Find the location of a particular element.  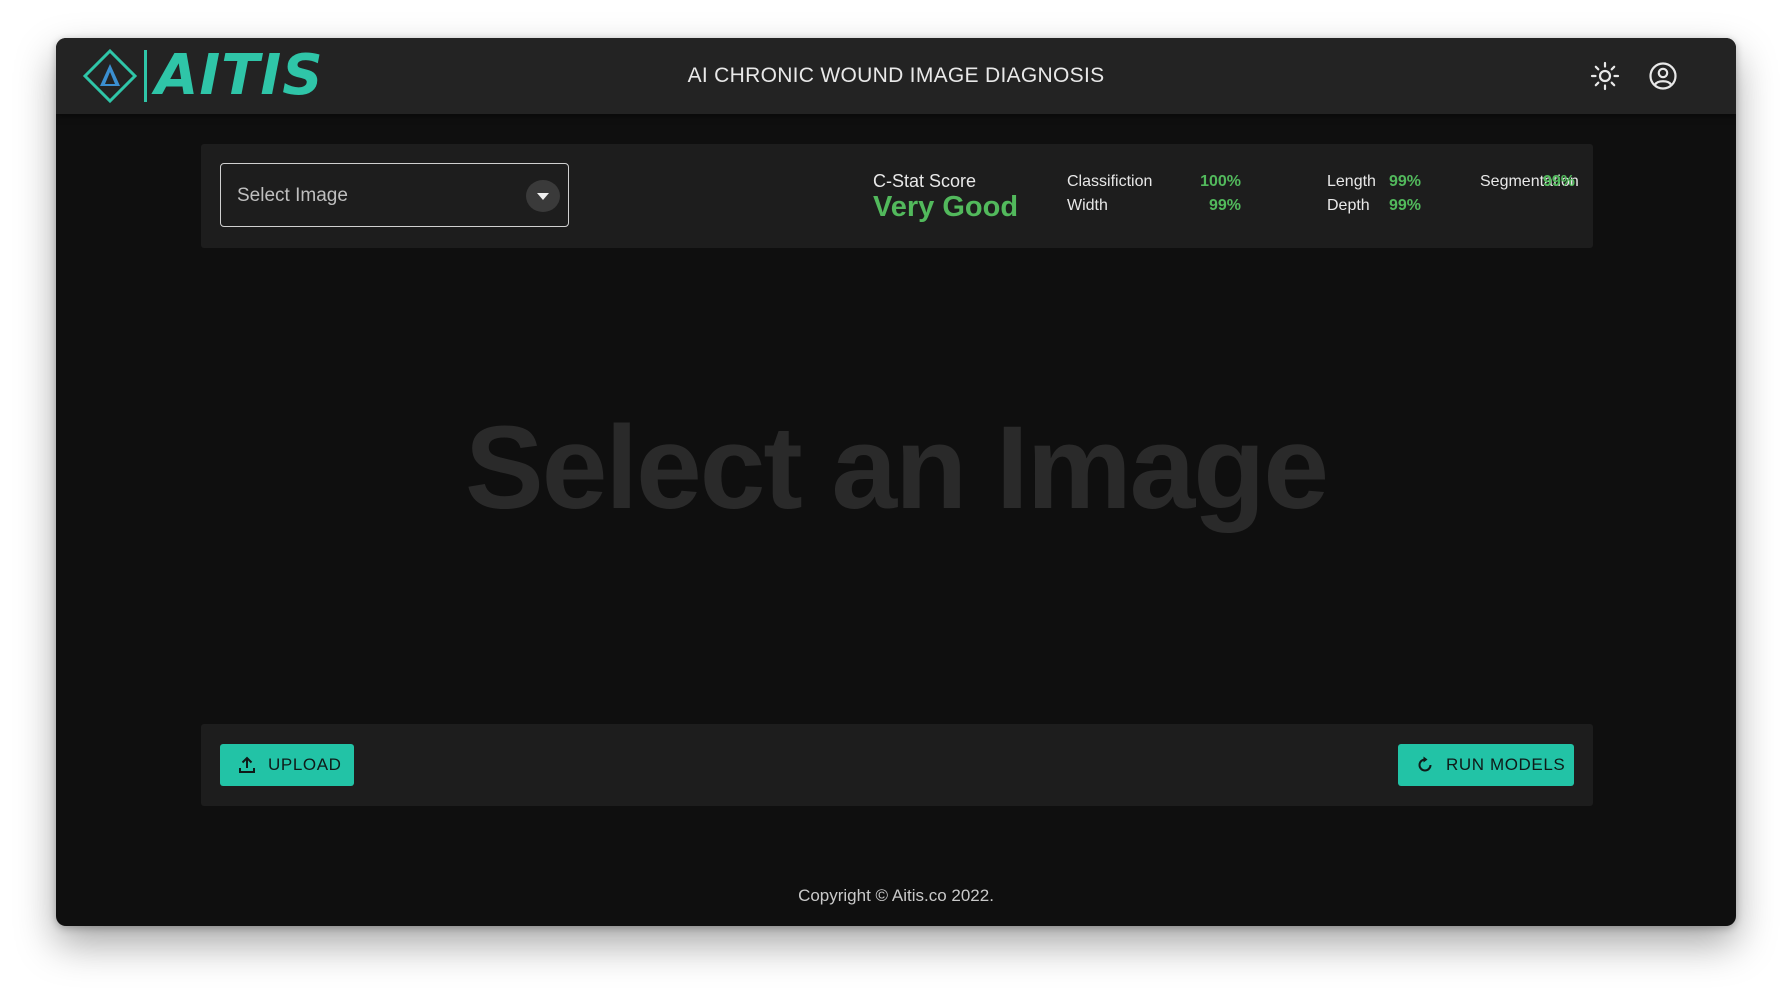

brand-logo: AITIS is located at coordinates (203, 76).